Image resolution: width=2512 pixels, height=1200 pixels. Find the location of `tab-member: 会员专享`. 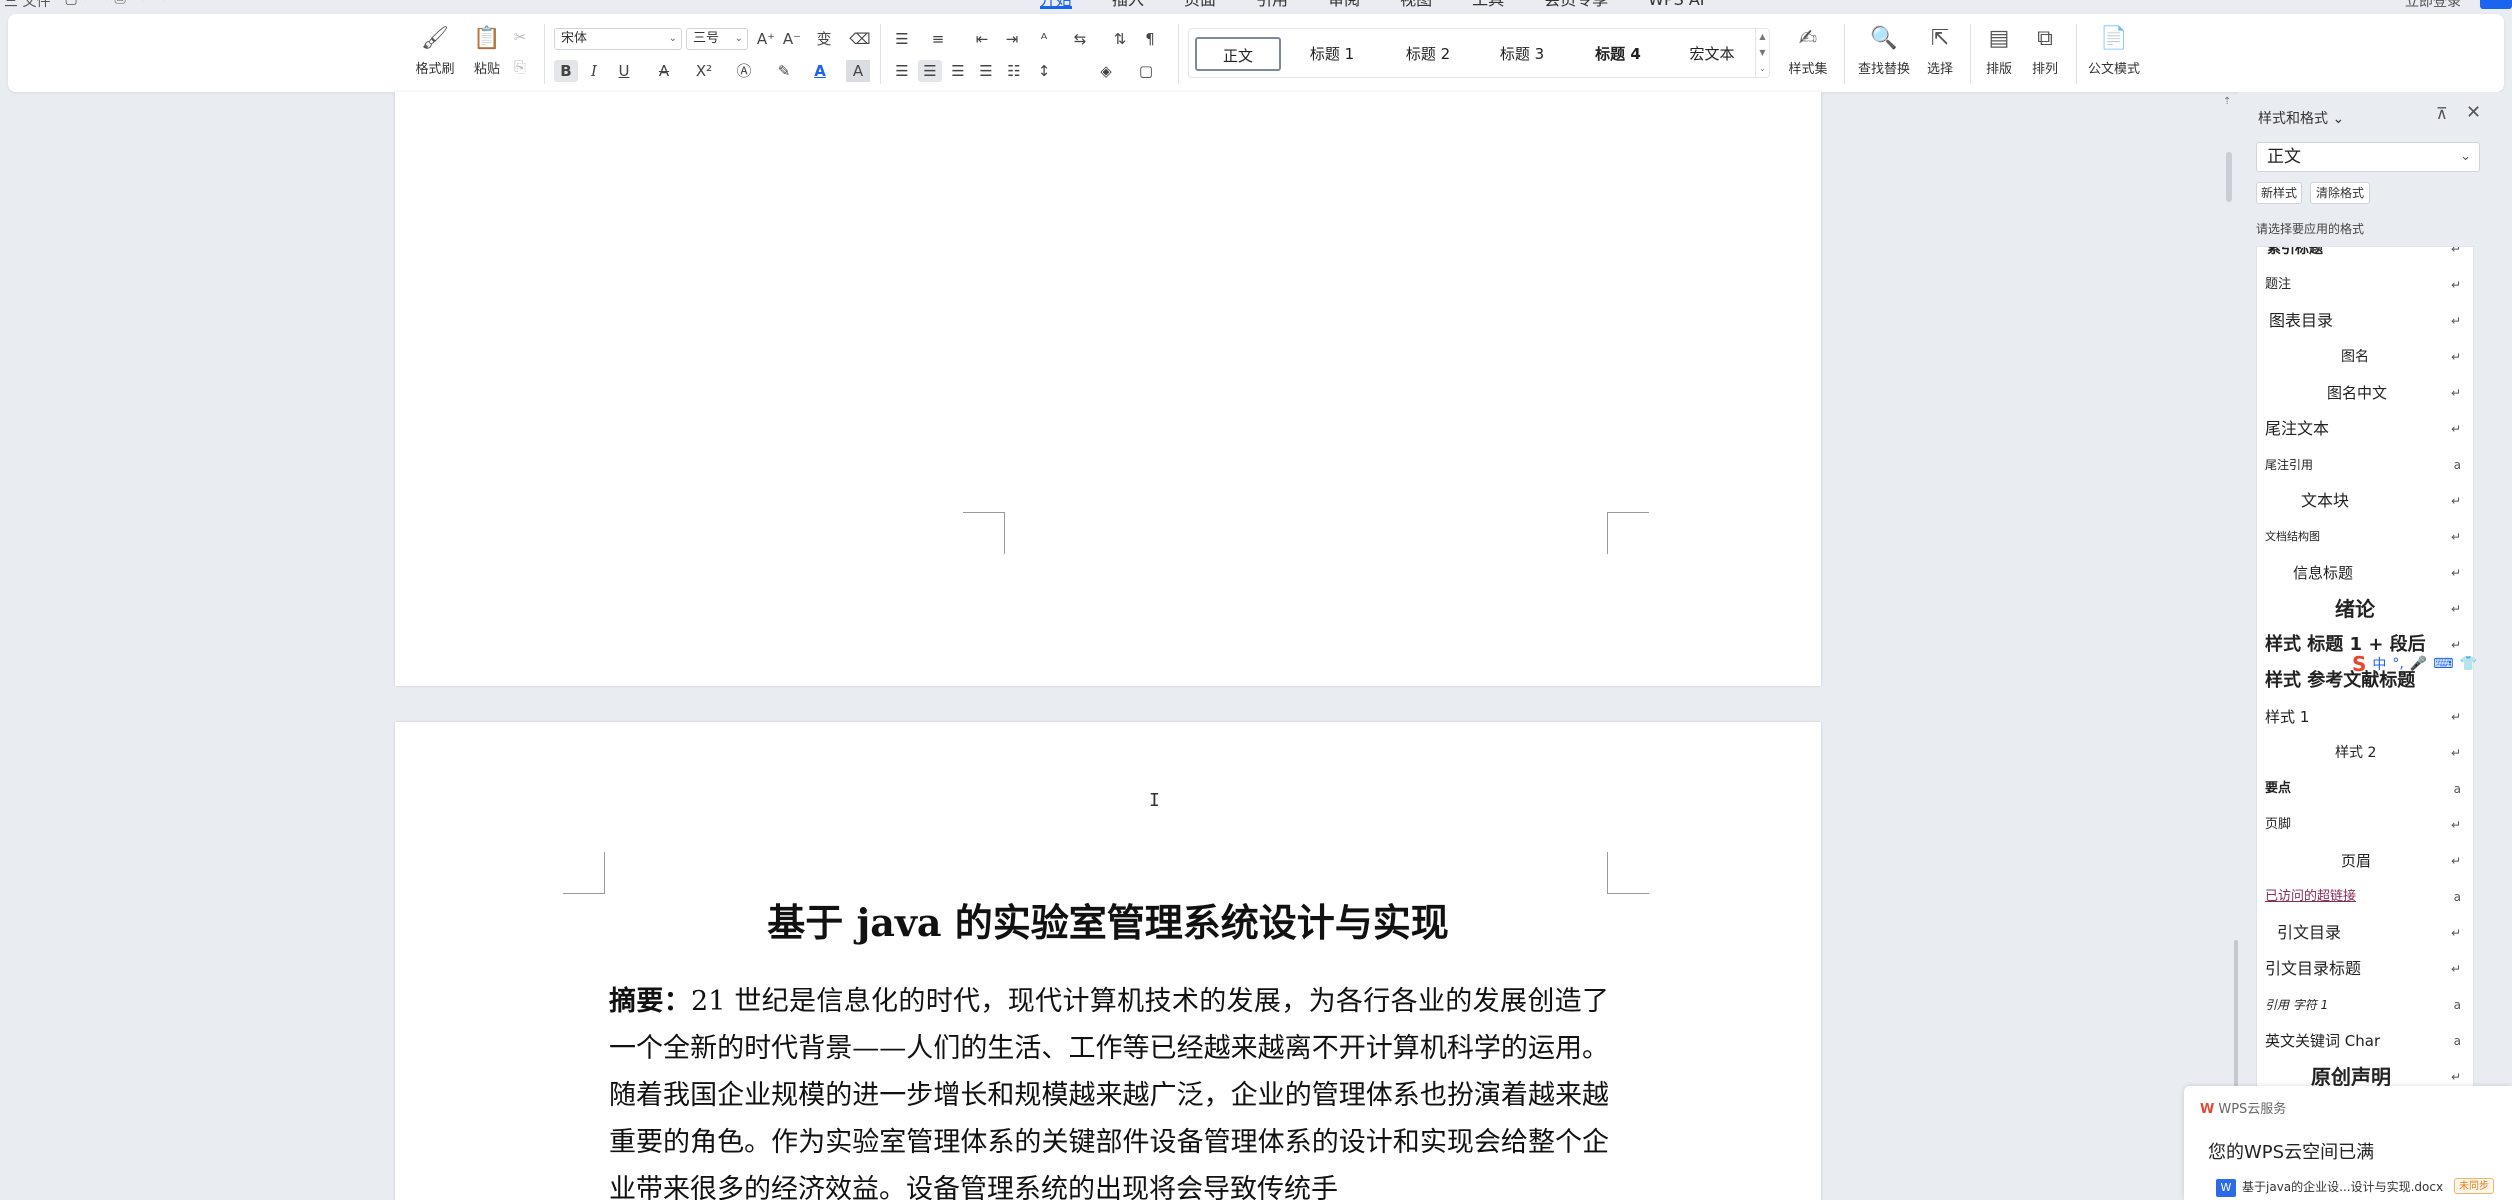

tab-member: 会员专享 is located at coordinates (1576, 4).